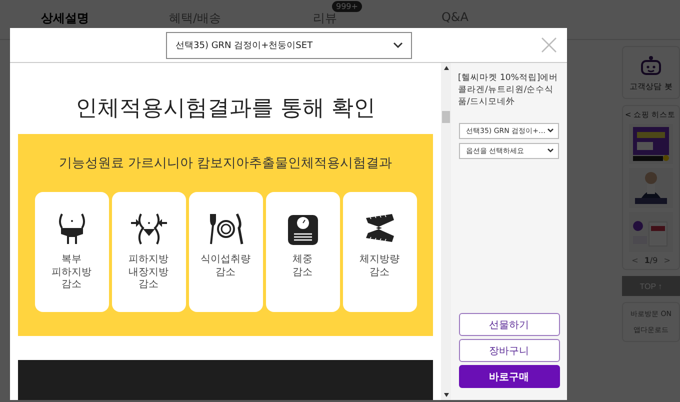 The width and height of the screenshot is (680, 402). What do you see at coordinates (509, 324) in the screenshot?
I see `gift-button: 선물하기` at bounding box center [509, 324].